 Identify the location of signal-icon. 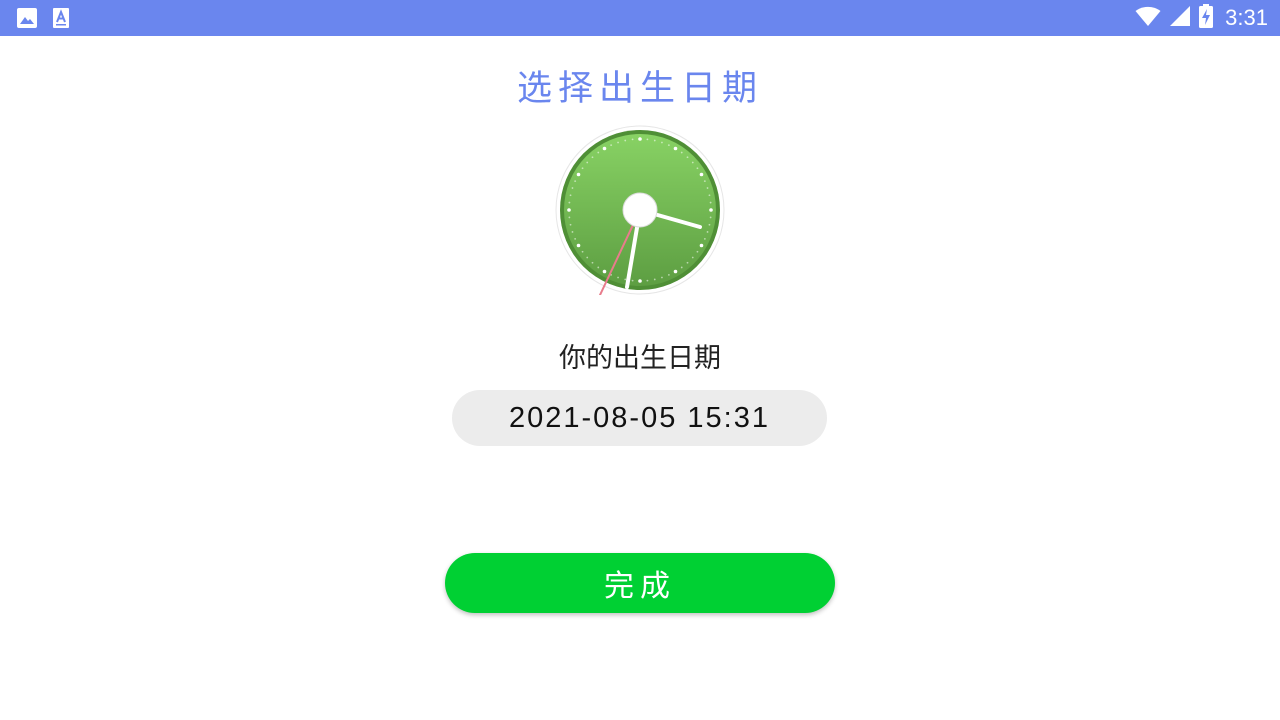
(1180, 18).